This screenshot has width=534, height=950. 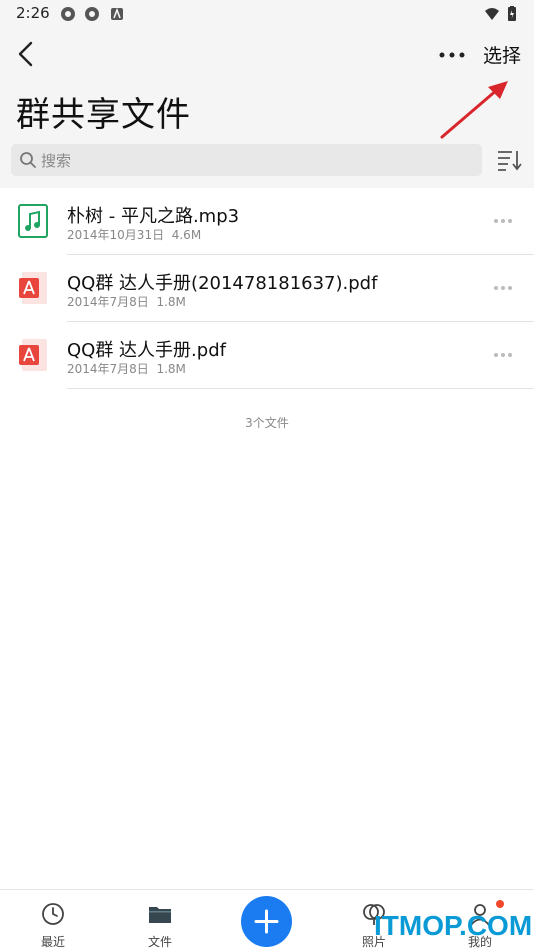 What do you see at coordinates (267, 355) in the screenshot?
I see `file-row: QQ群 达人手册.pdf 2014年7月8日 1.8M` at bounding box center [267, 355].